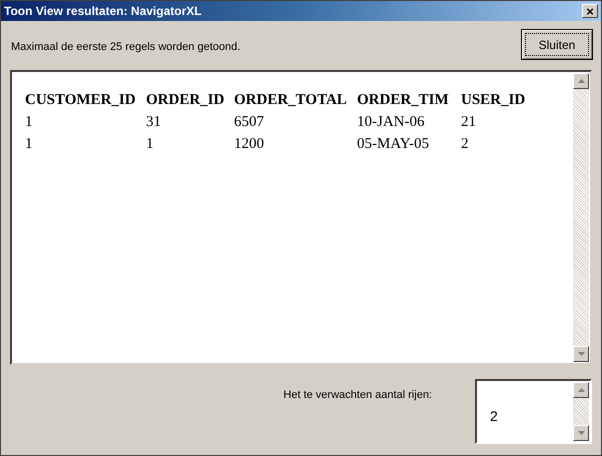  What do you see at coordinates (357, 395) in the screenshot?
I see `row-count-label: Het te verwachten aantal rijen:` at bounding box center [357, 395].